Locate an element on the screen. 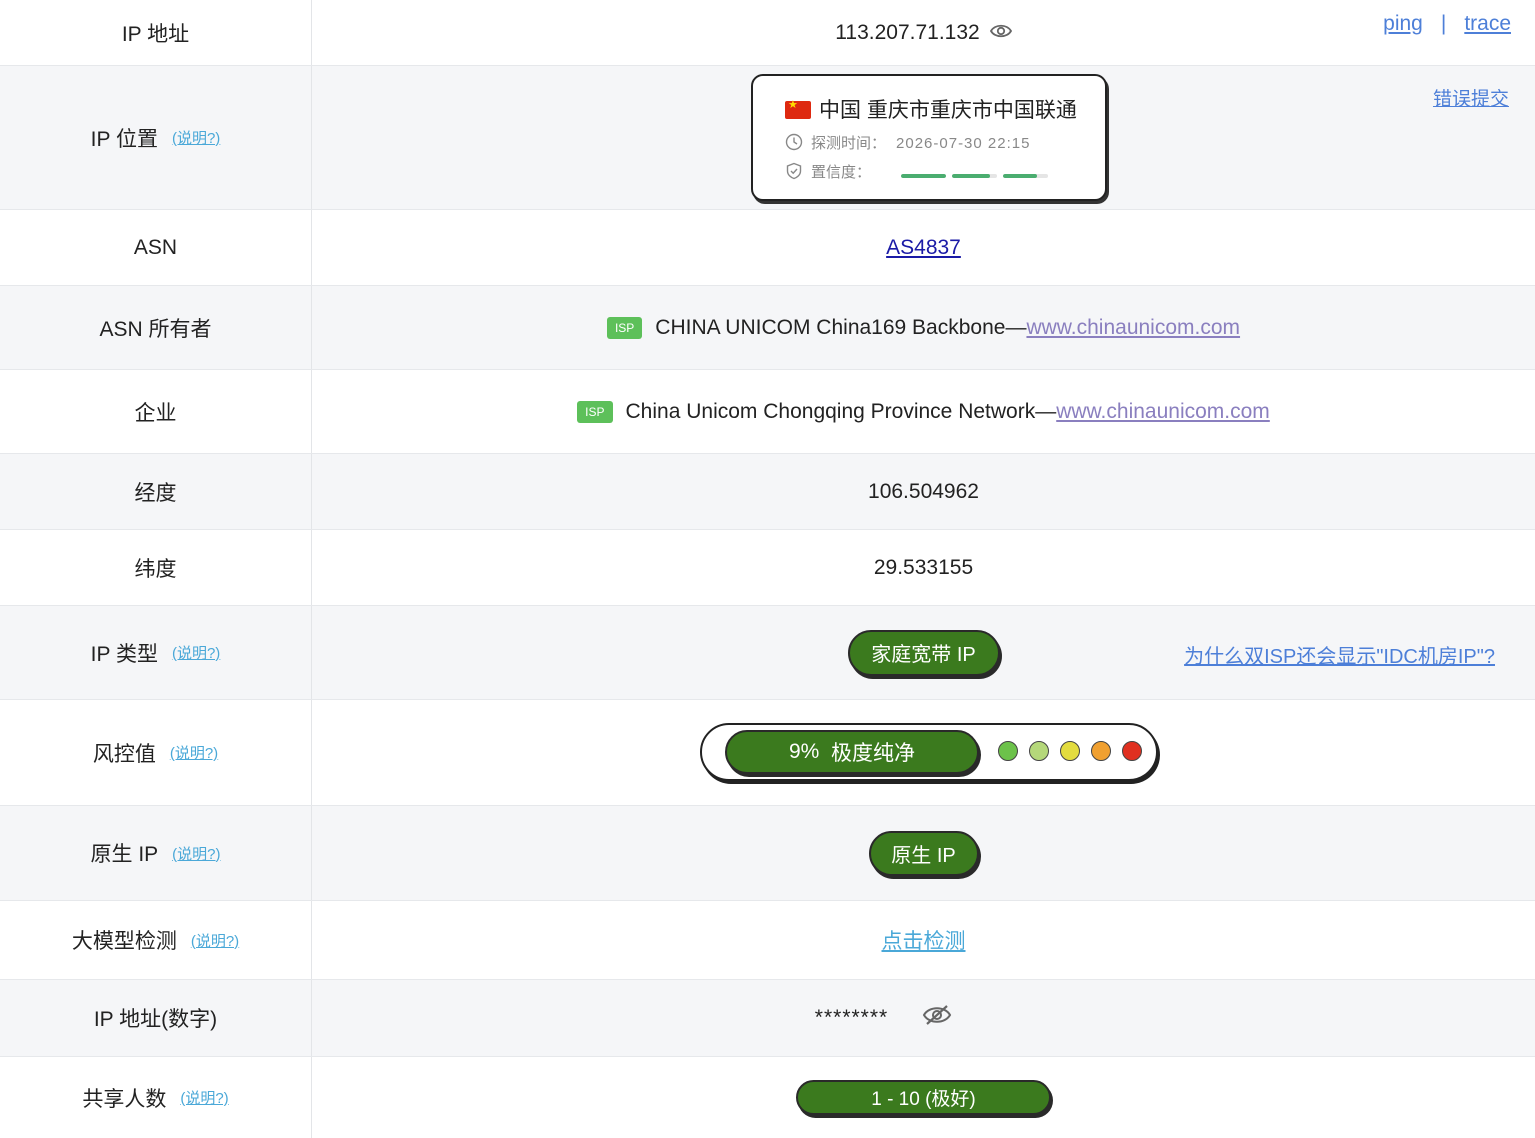  detect-time-line: 探测时间： 2026-07-30 22:15 is located at coordinates (907, 143).